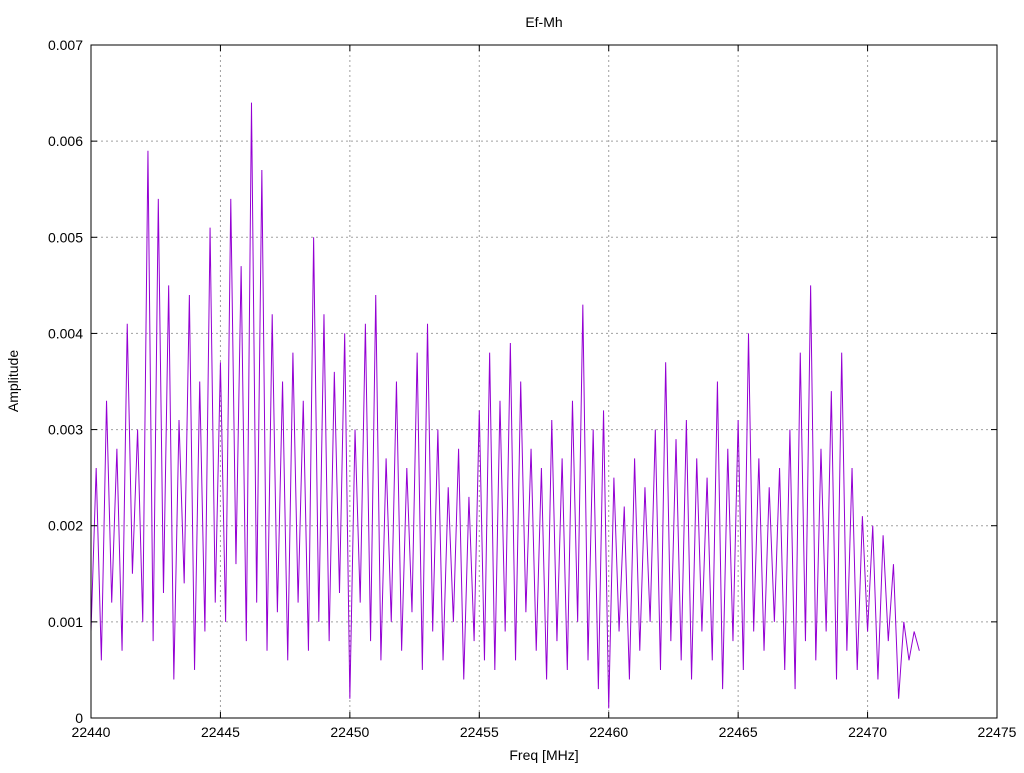 The height and width of the screenshot is (773, 1024). I want to click on y-tick-label: 0.004, so click(65, 333).